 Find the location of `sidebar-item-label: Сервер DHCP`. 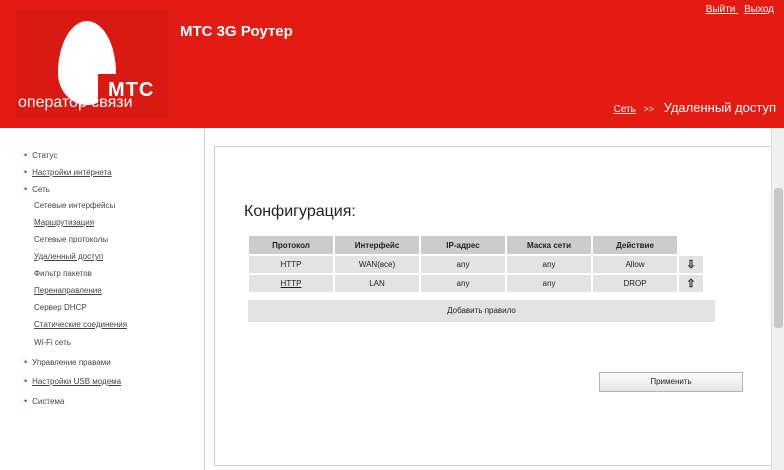

sidebar-item-label: Сервер DHCP is located at coordinates (60, 307).